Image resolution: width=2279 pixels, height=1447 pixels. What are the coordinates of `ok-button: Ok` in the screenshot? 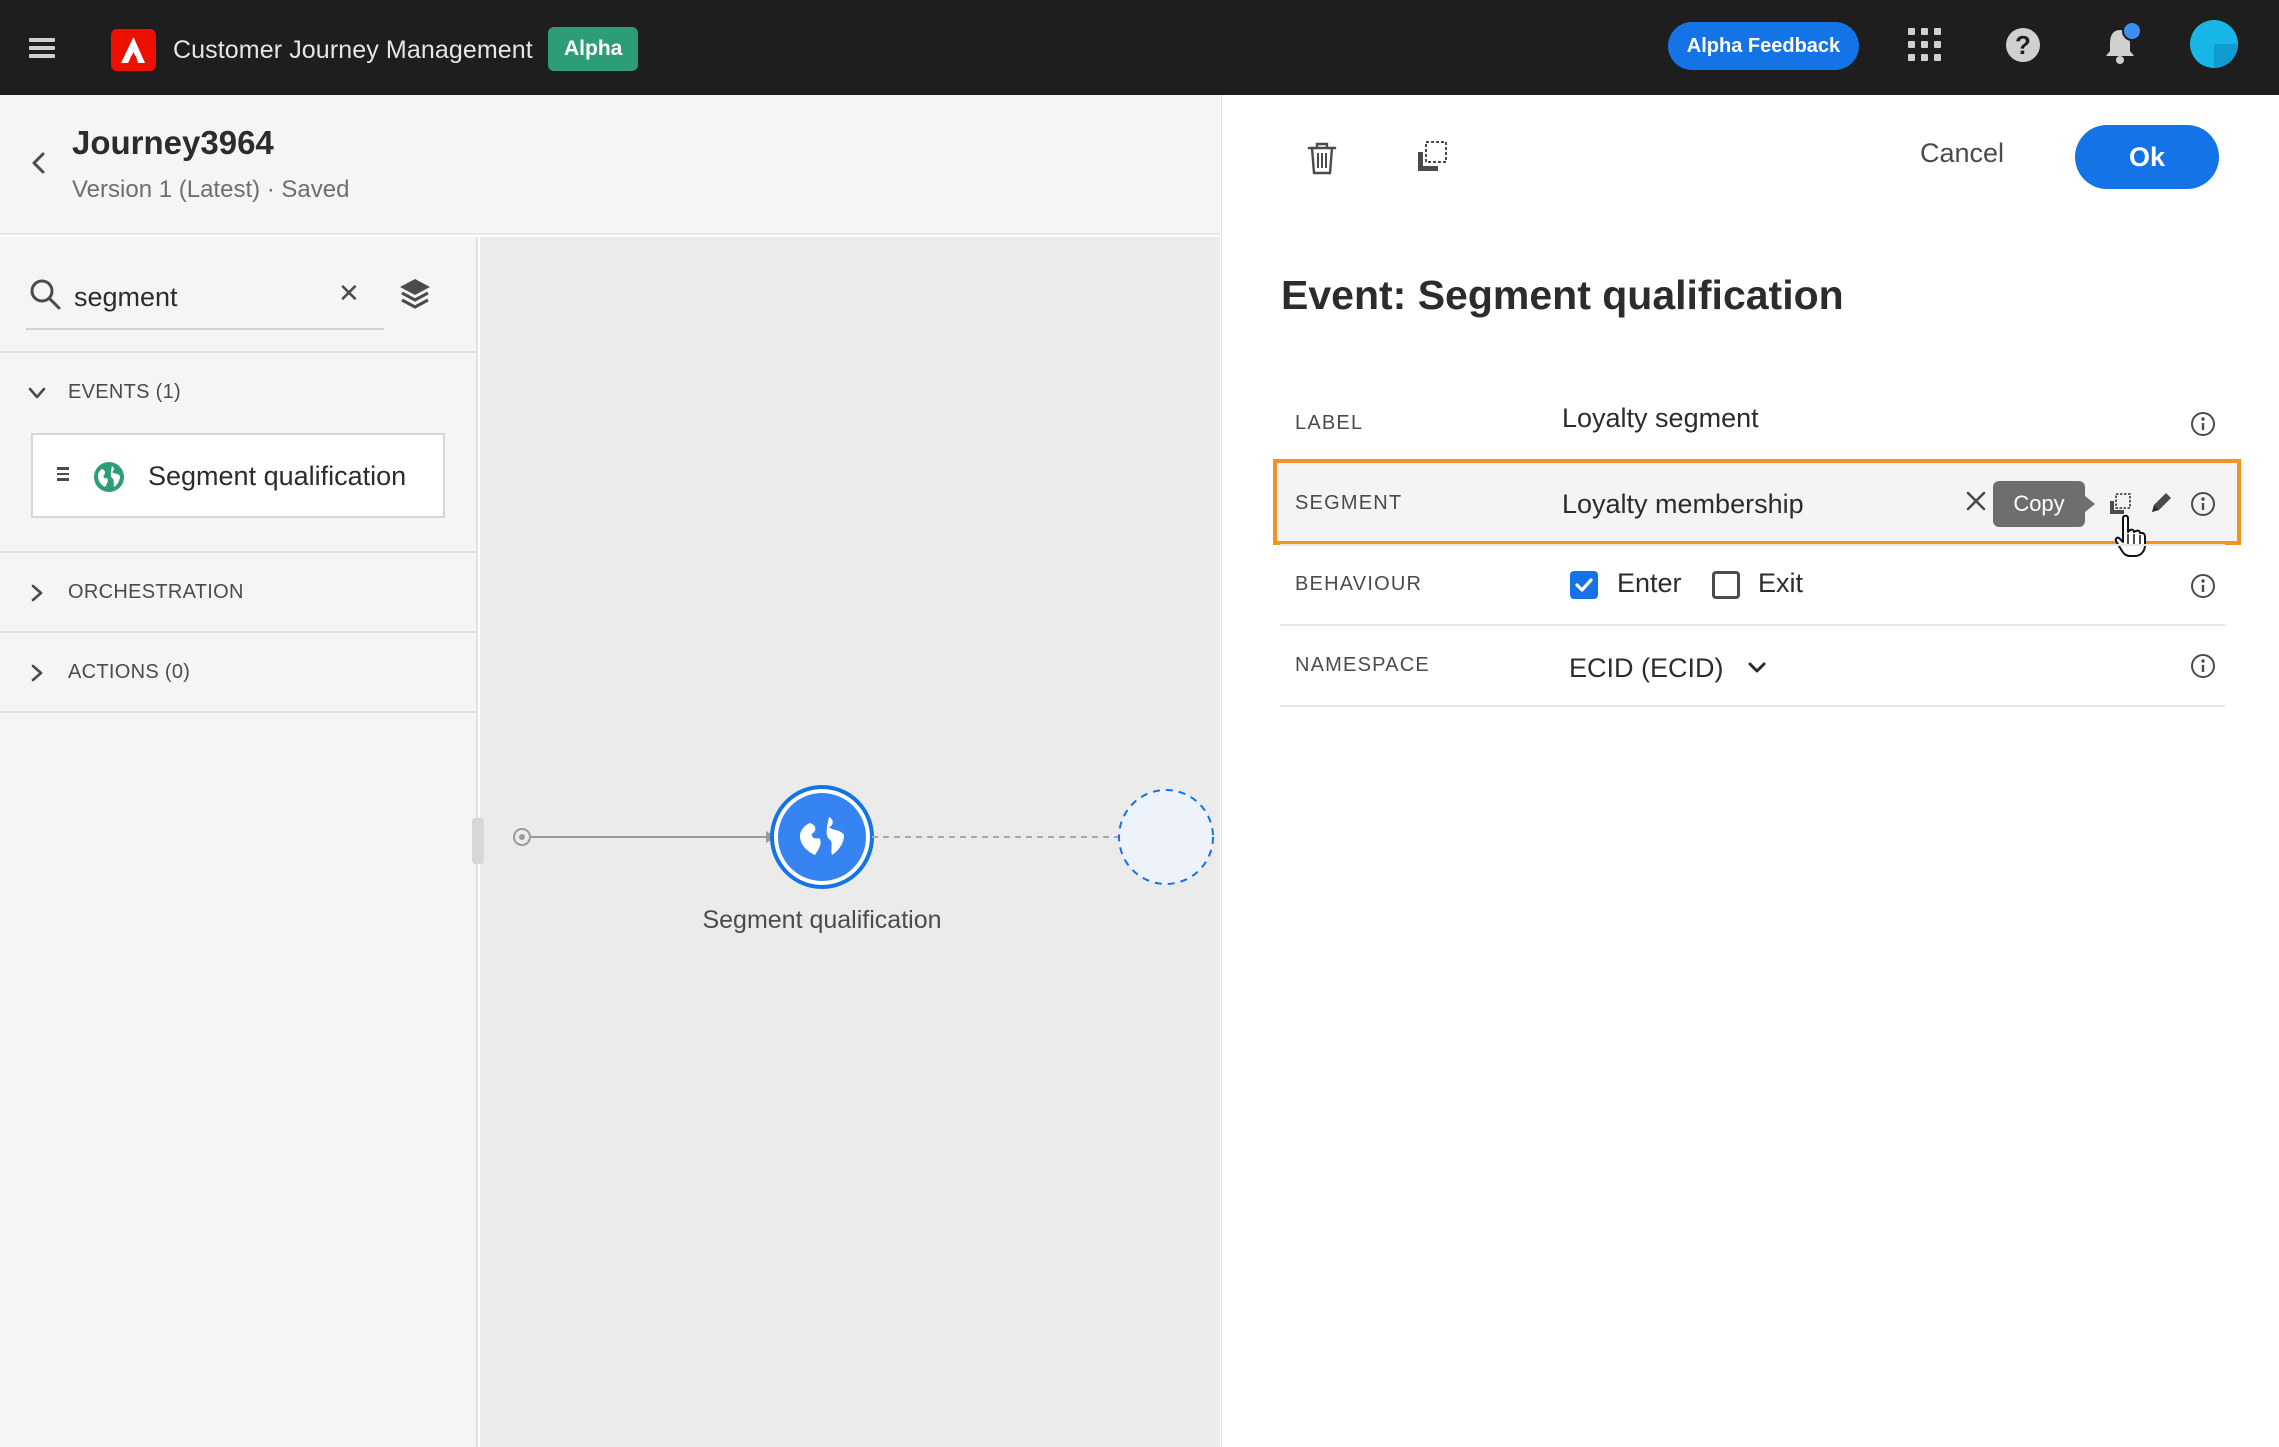 It's located at (2147, 157).